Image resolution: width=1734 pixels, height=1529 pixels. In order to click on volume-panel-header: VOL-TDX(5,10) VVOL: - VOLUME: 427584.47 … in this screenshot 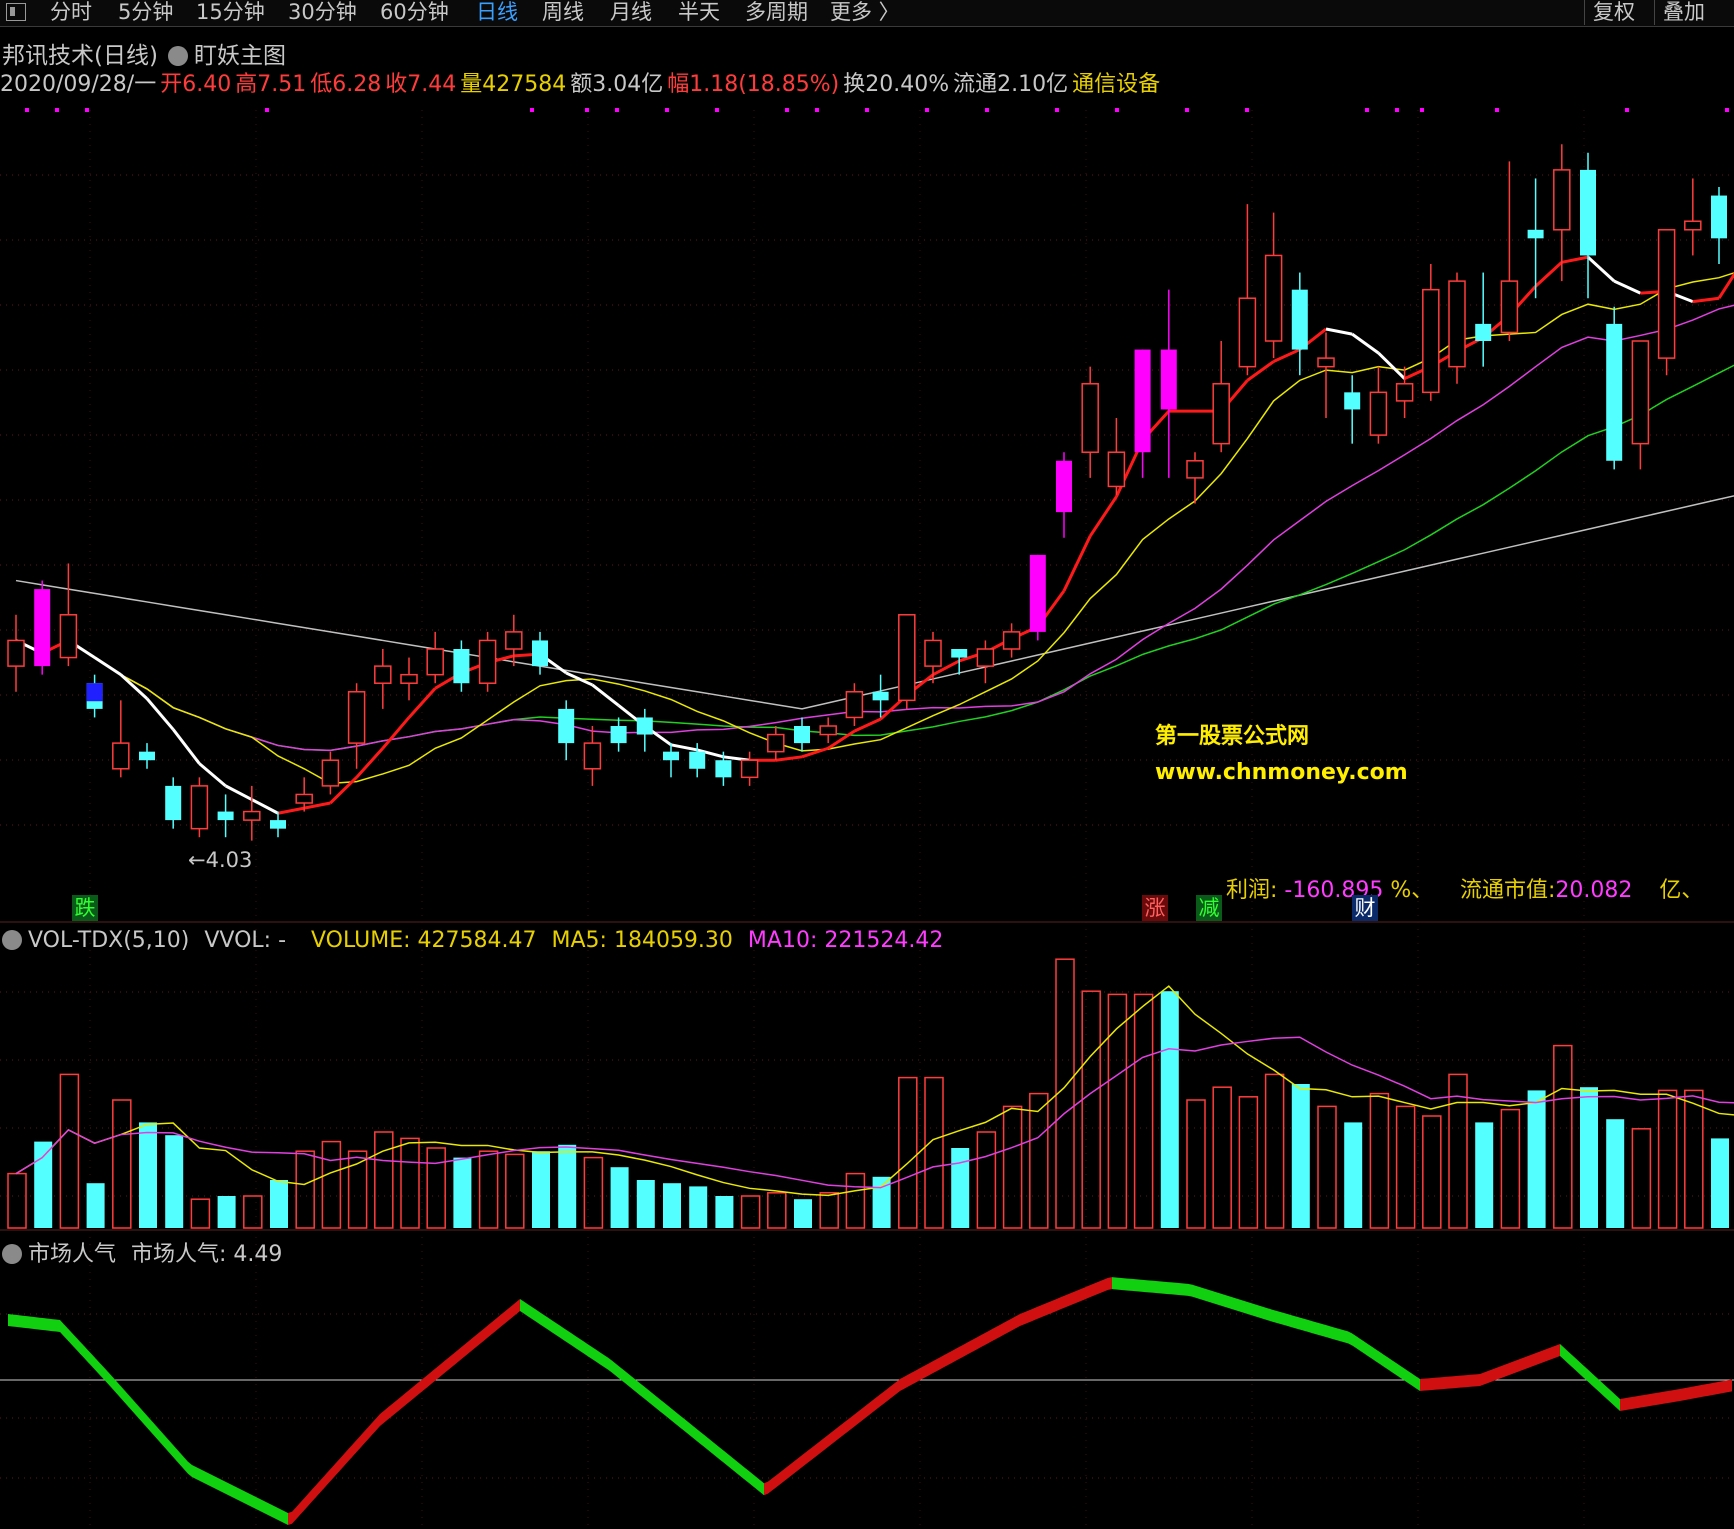, I will do `click(472, 940)`.